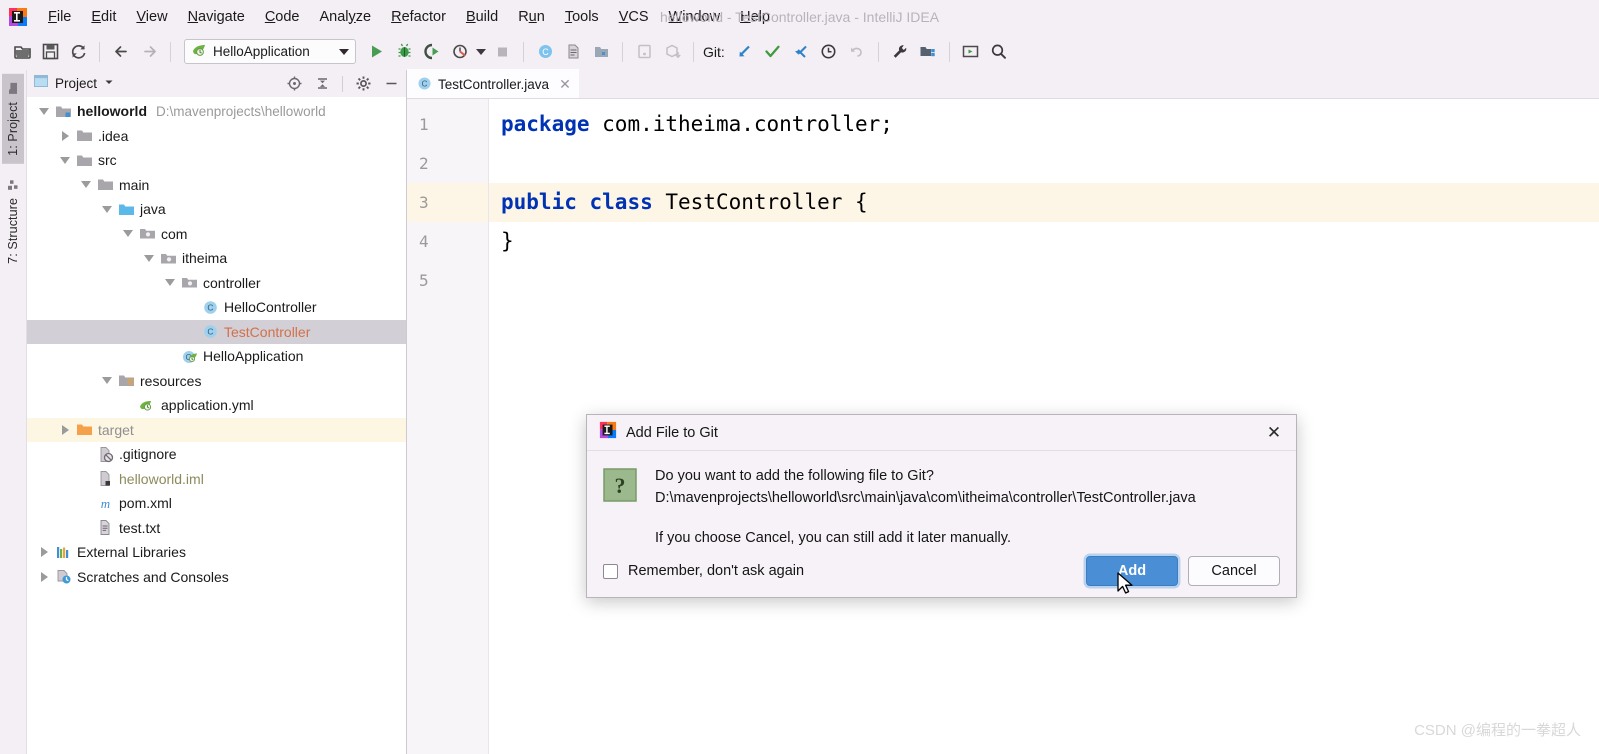  I want to click on tree-item-label: controller, so click(232, 282).